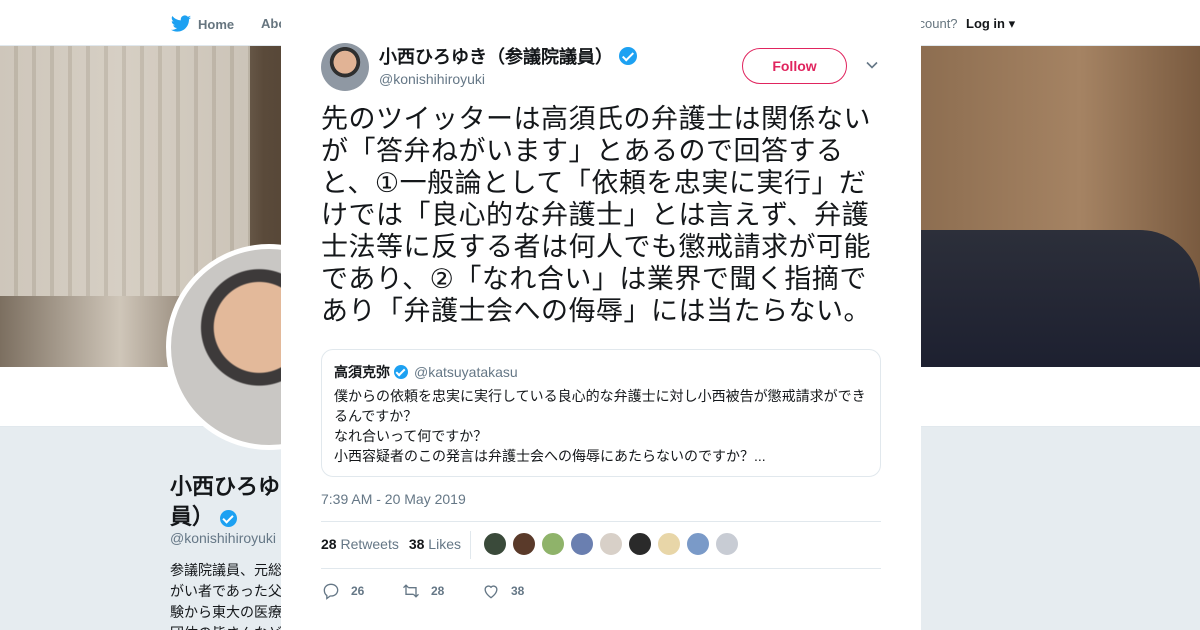  I want to click on likes-label: Likes, so click(444, 544).